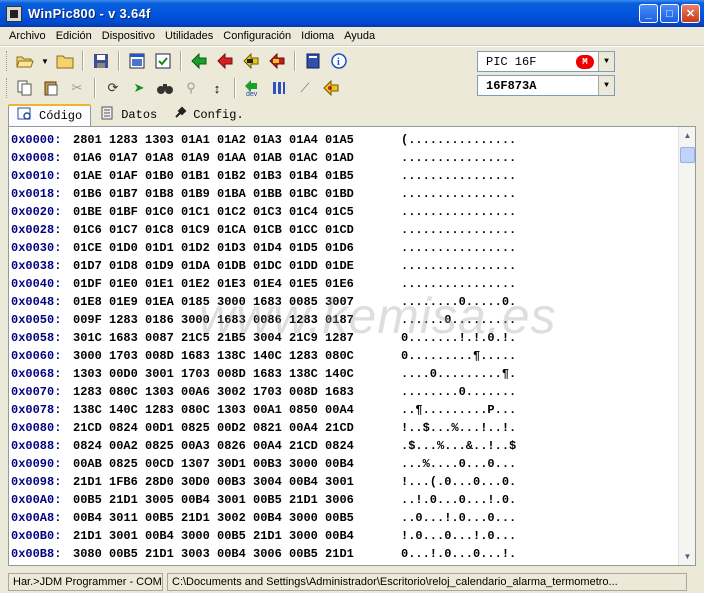 This screenshot has height=593, width=704. What do you see at coordinates (213, 518) in the screenshot?
I see `hex-row-hex: 00B4 3011 00B5 21D1 3002 00B4 3000 00B5` at bounding box center [213, 518].